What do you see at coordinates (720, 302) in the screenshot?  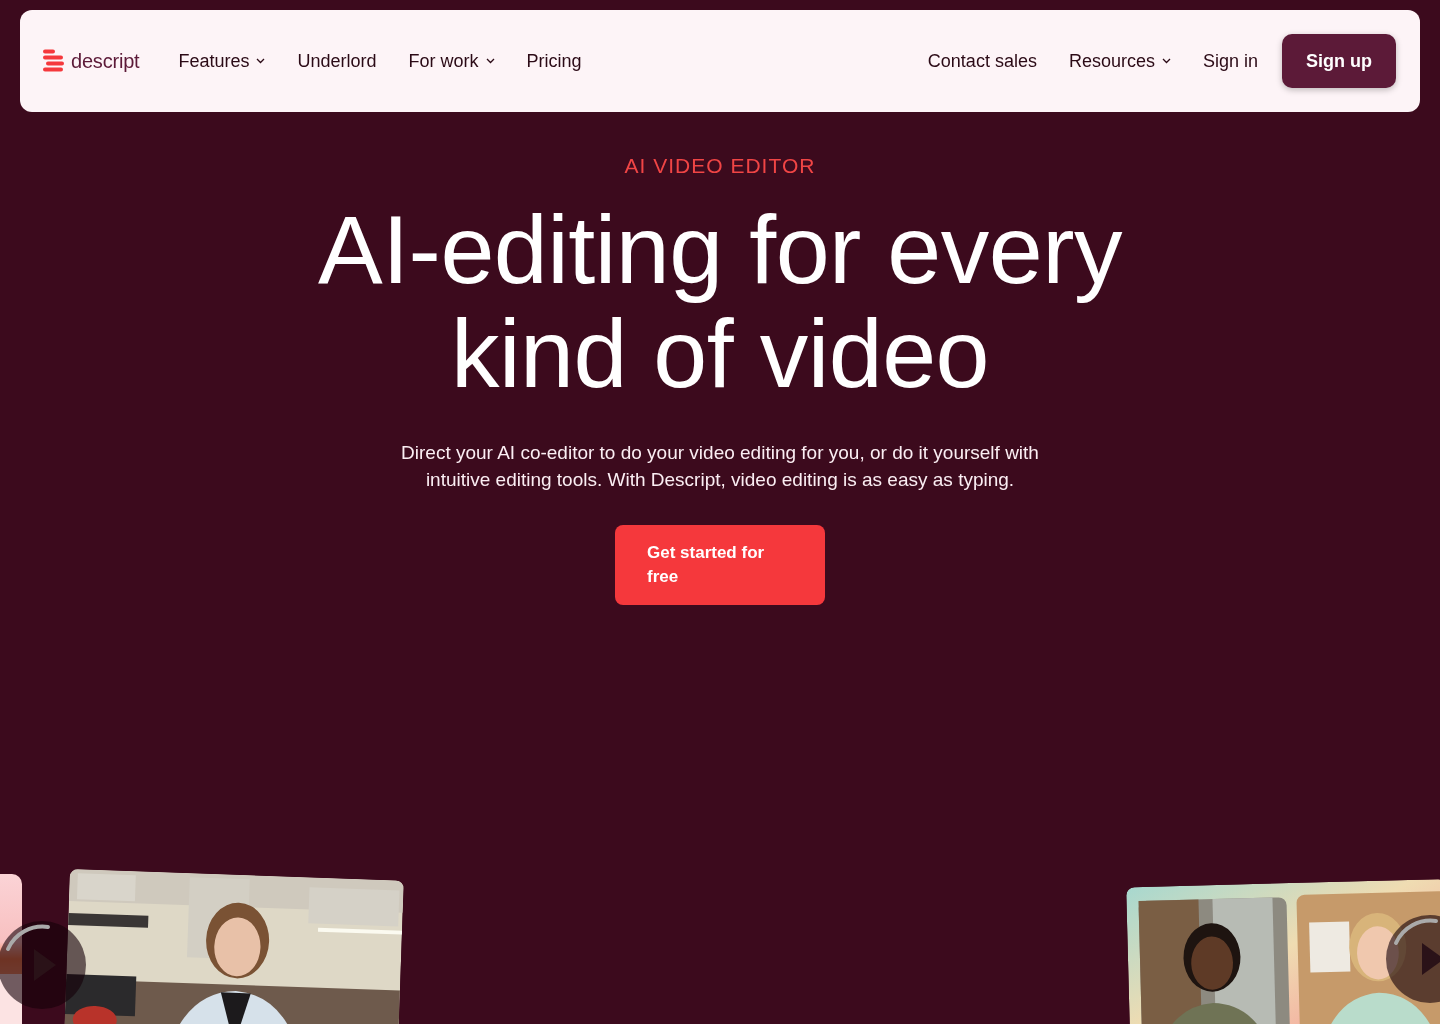 I see `hero-headline: AI-editing for every kind of video` at bounding box center [720, 302].